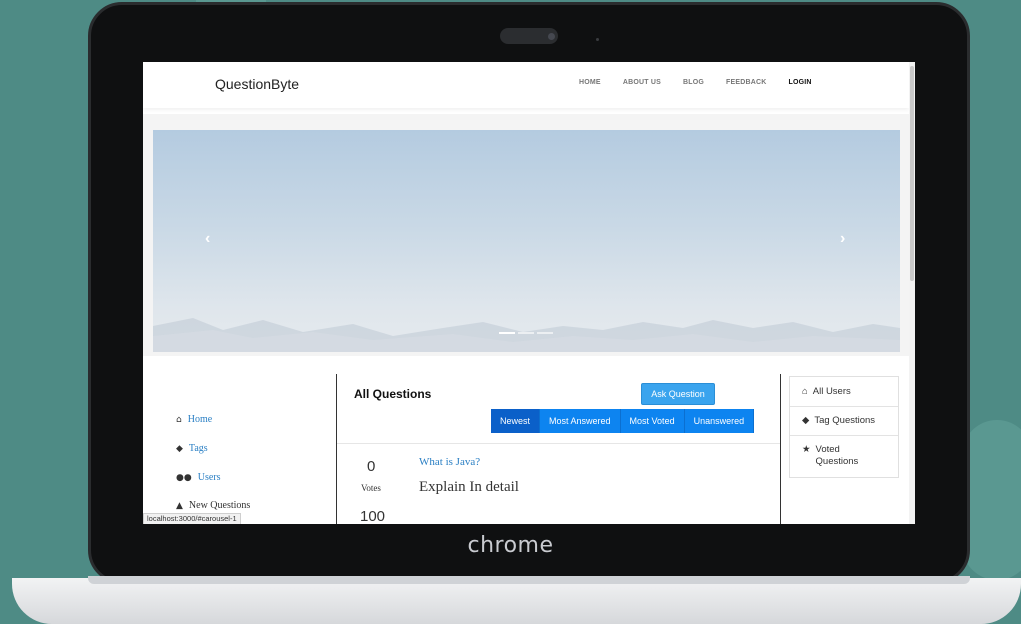  I want to click on carousel-next-icon: ›, so click(842, 239).